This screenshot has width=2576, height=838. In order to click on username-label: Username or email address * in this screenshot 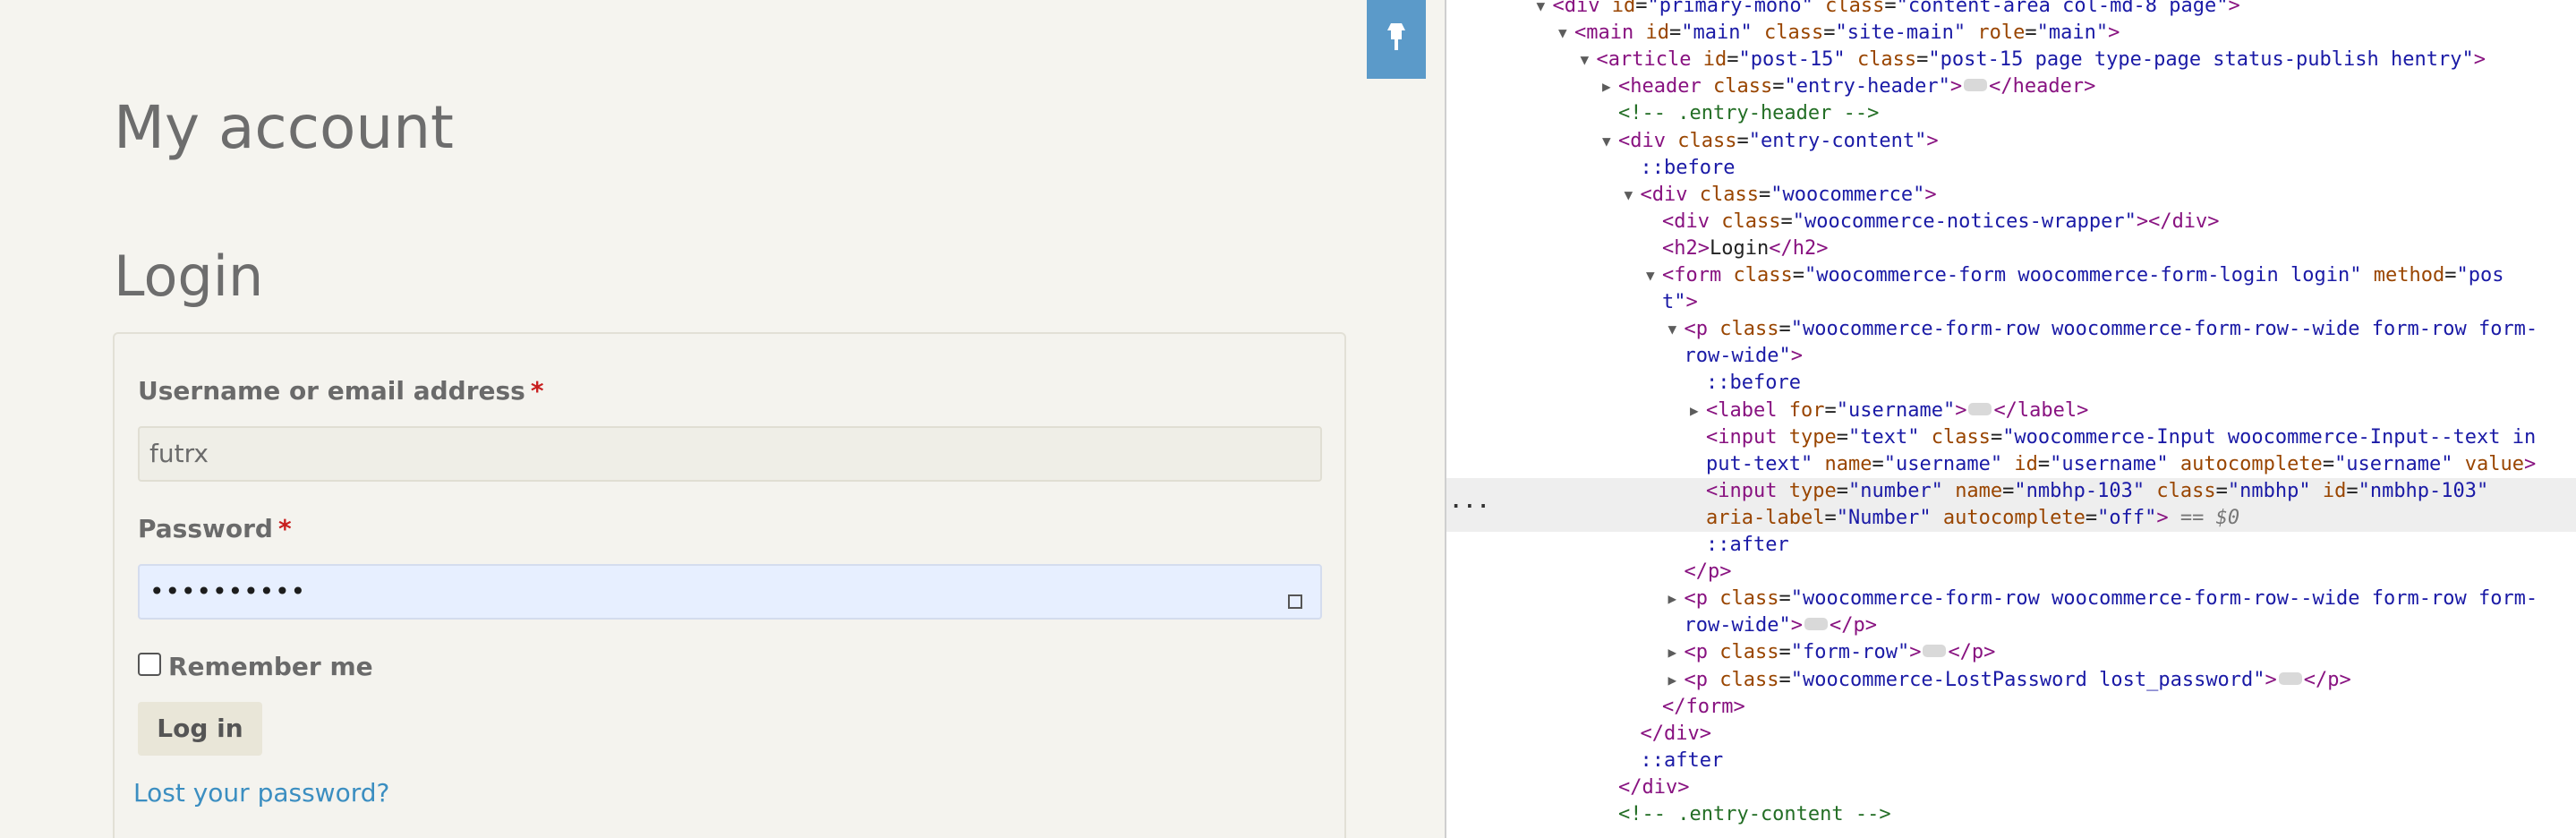, I will do `click(341, 391)`.